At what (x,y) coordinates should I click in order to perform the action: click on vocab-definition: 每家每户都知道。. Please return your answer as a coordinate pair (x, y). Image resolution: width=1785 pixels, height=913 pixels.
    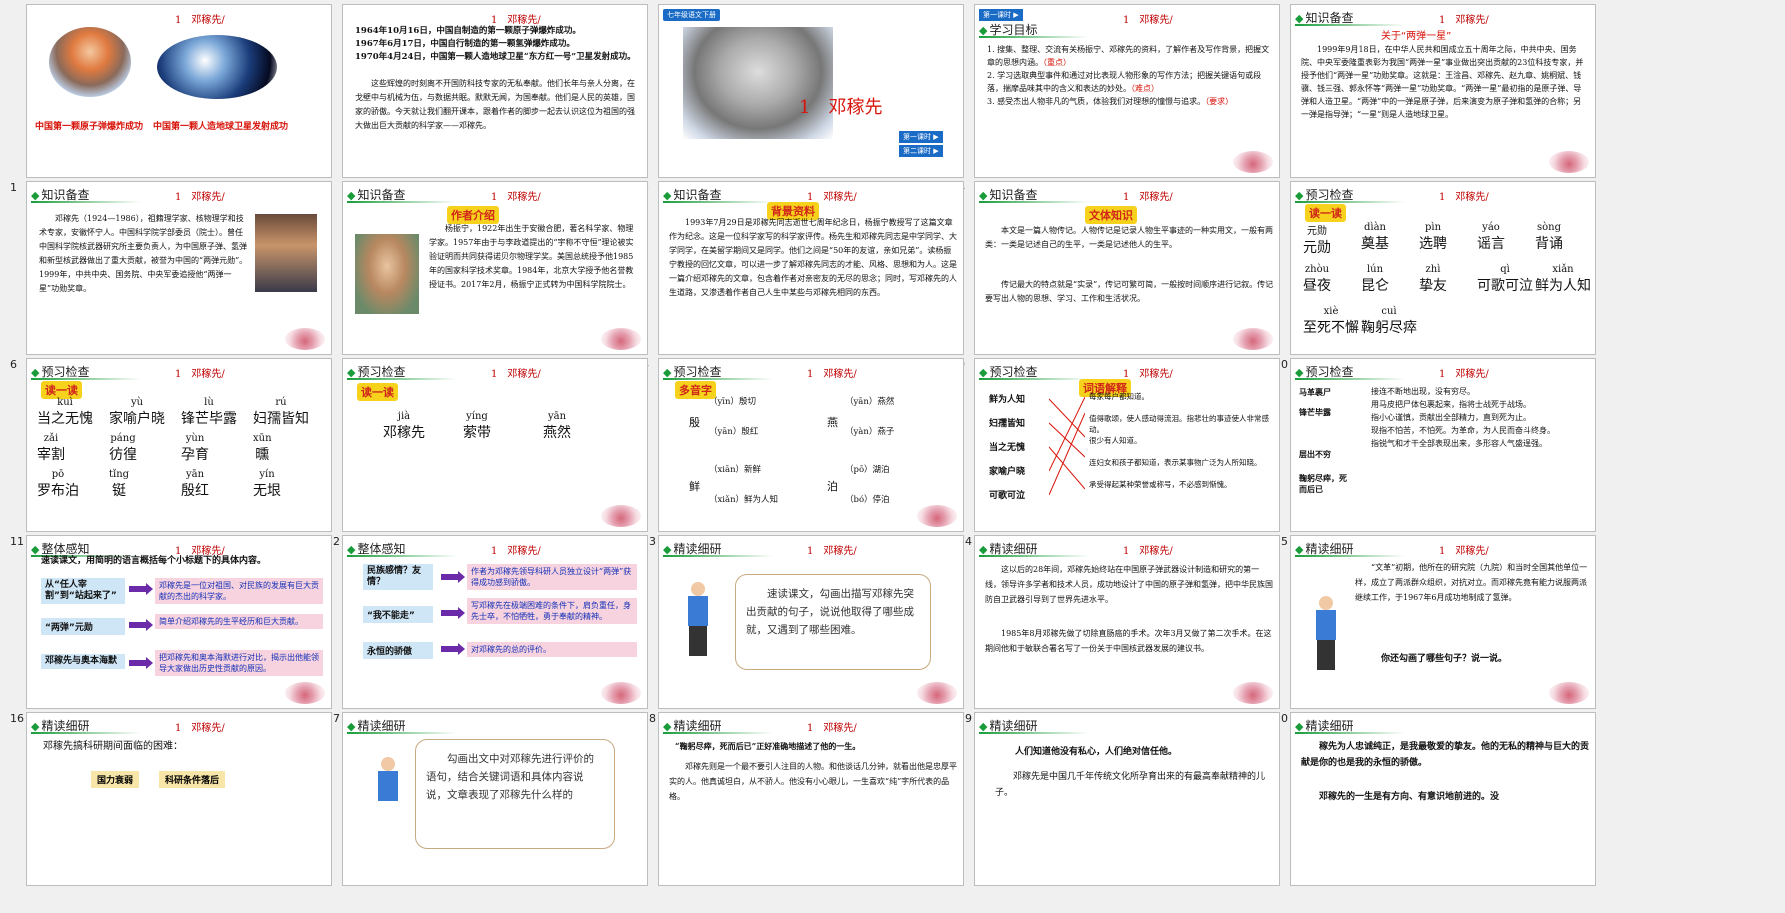
    Looking at the image, I should click on (1119, 396).